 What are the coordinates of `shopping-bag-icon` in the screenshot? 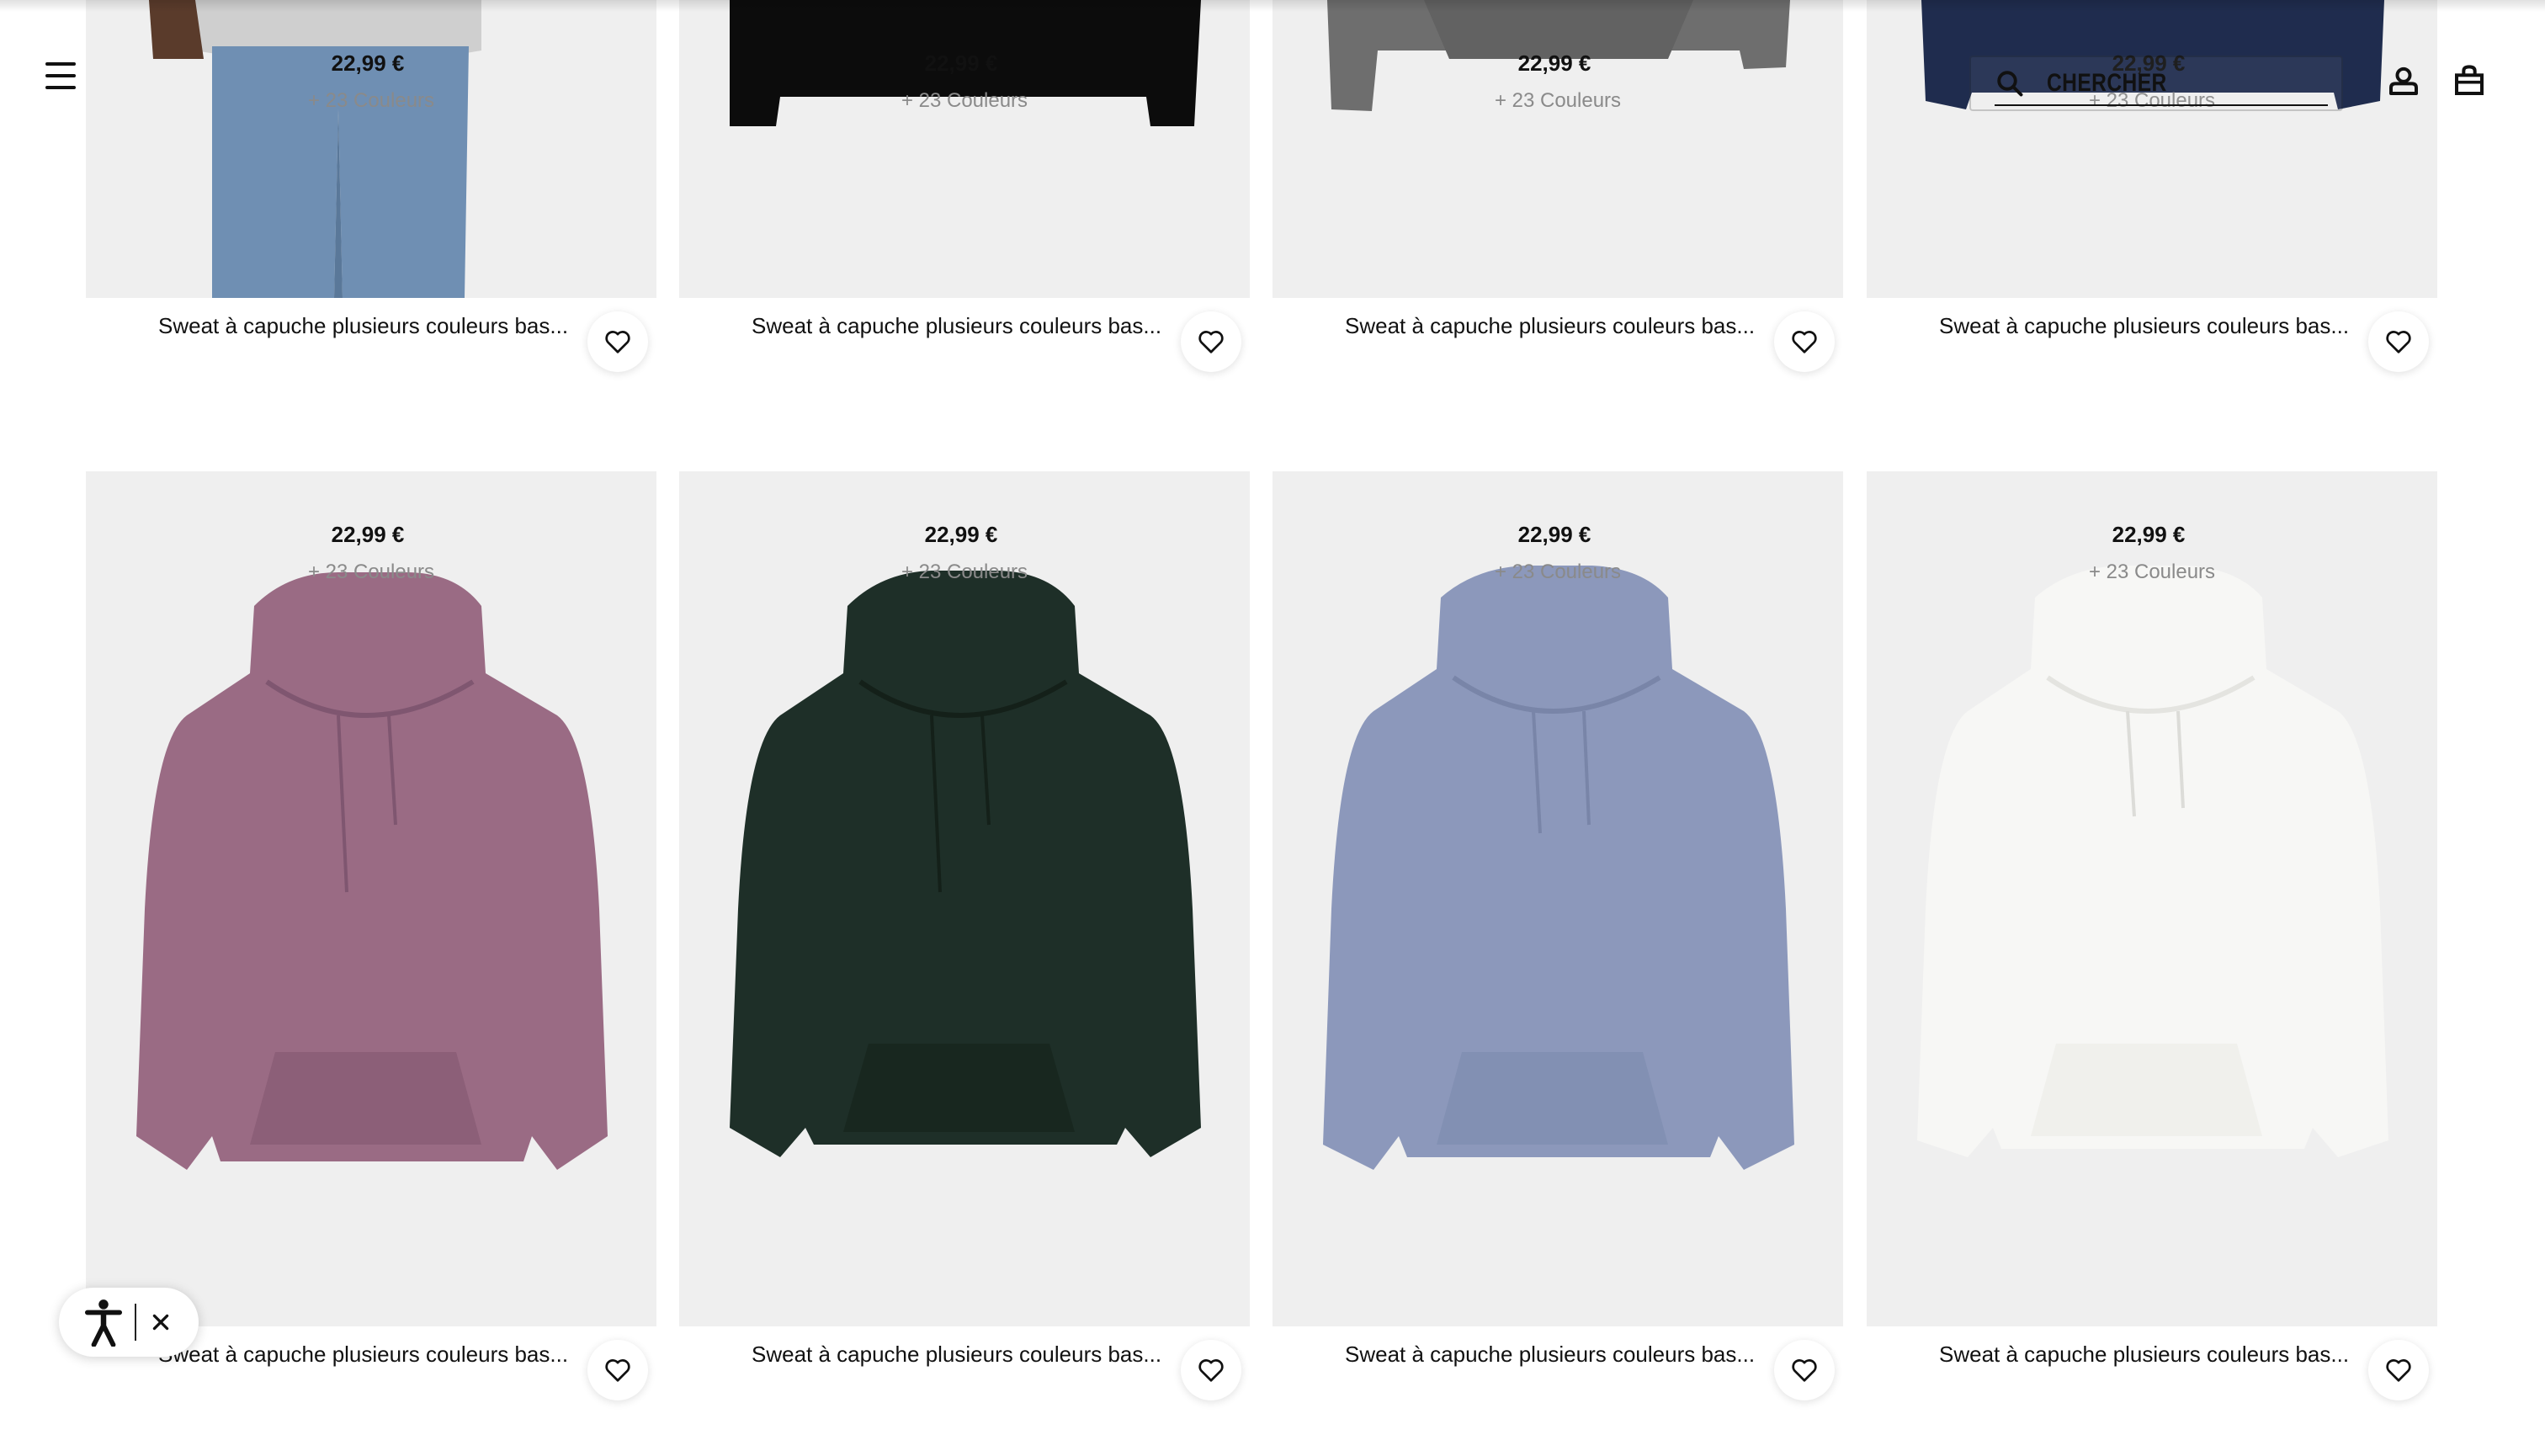 It's located at (2469, 81).